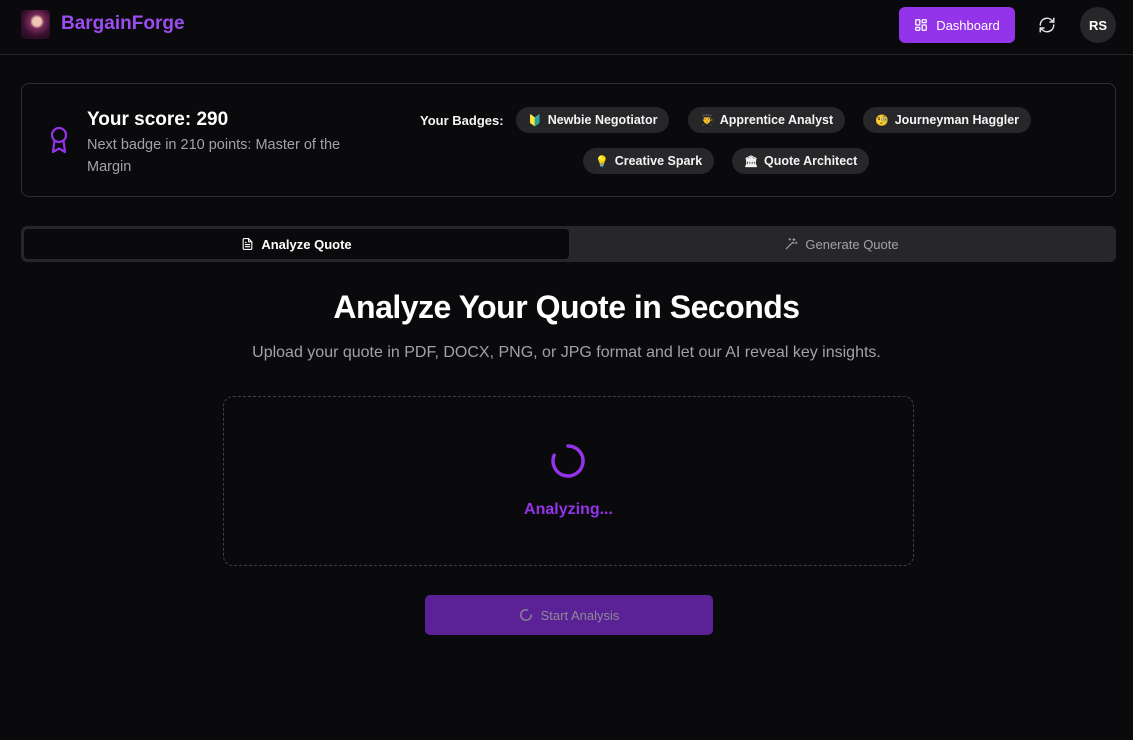  Describe the element at coordinates (580, 615) in the screenshot. I see `start-analysis-label: Start Analysis` at that location.